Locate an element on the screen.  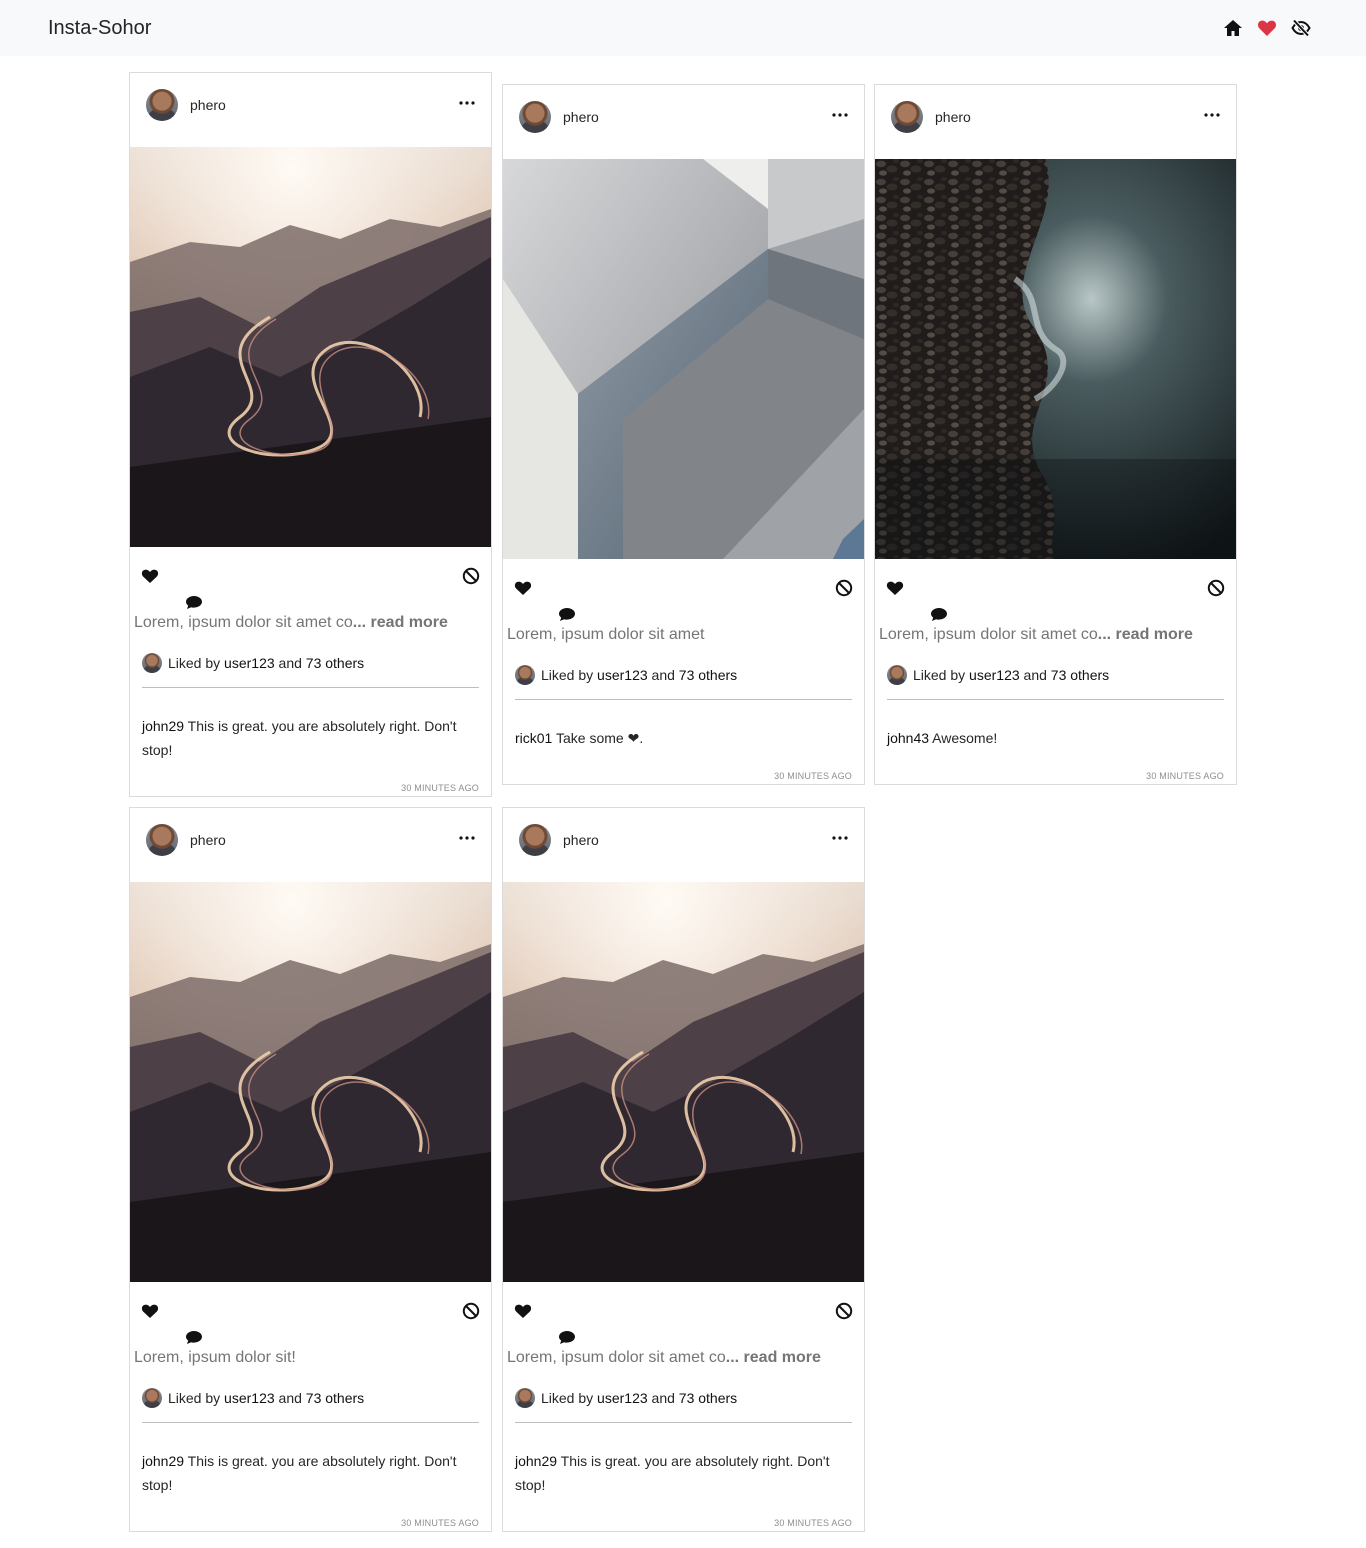
post-header: phero is located at coordinates (310, 845).